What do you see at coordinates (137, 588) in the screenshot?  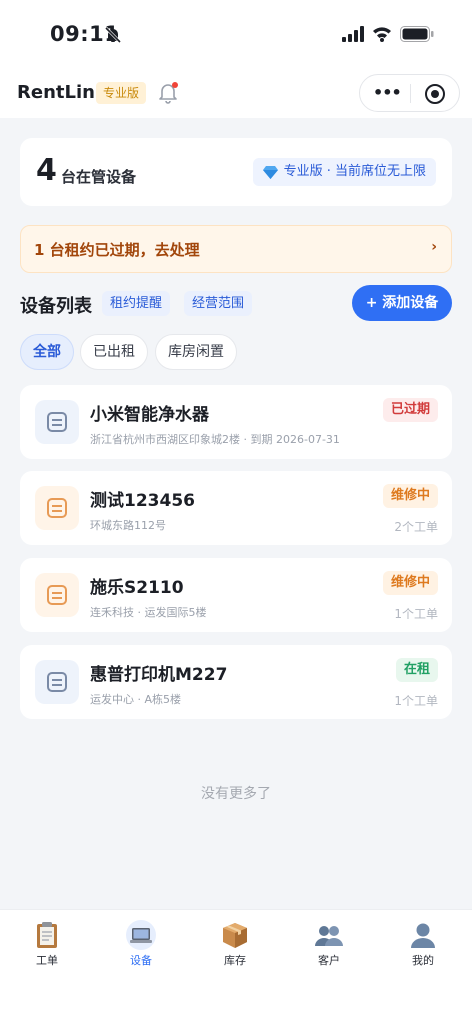 I see `device-name: 施乐S2110` at bounding box center [137, 588].